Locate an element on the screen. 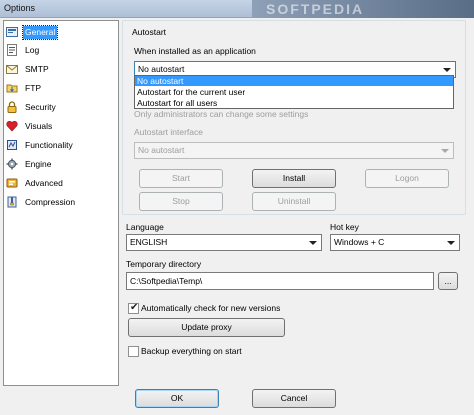 This screenshot has width=474, height=415. logon-button: Logon is located at coordinates (407, 178).